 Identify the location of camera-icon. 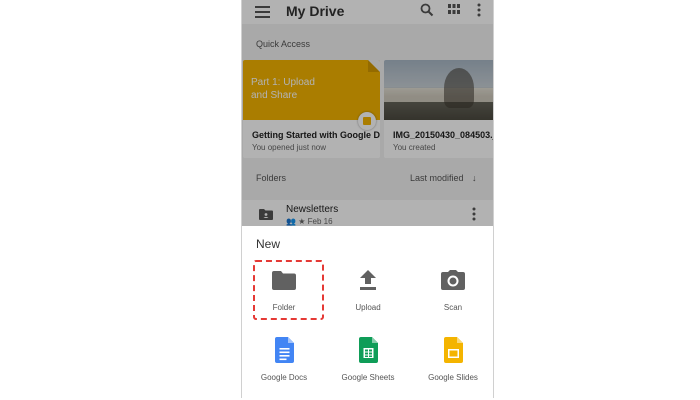
(453, 280).